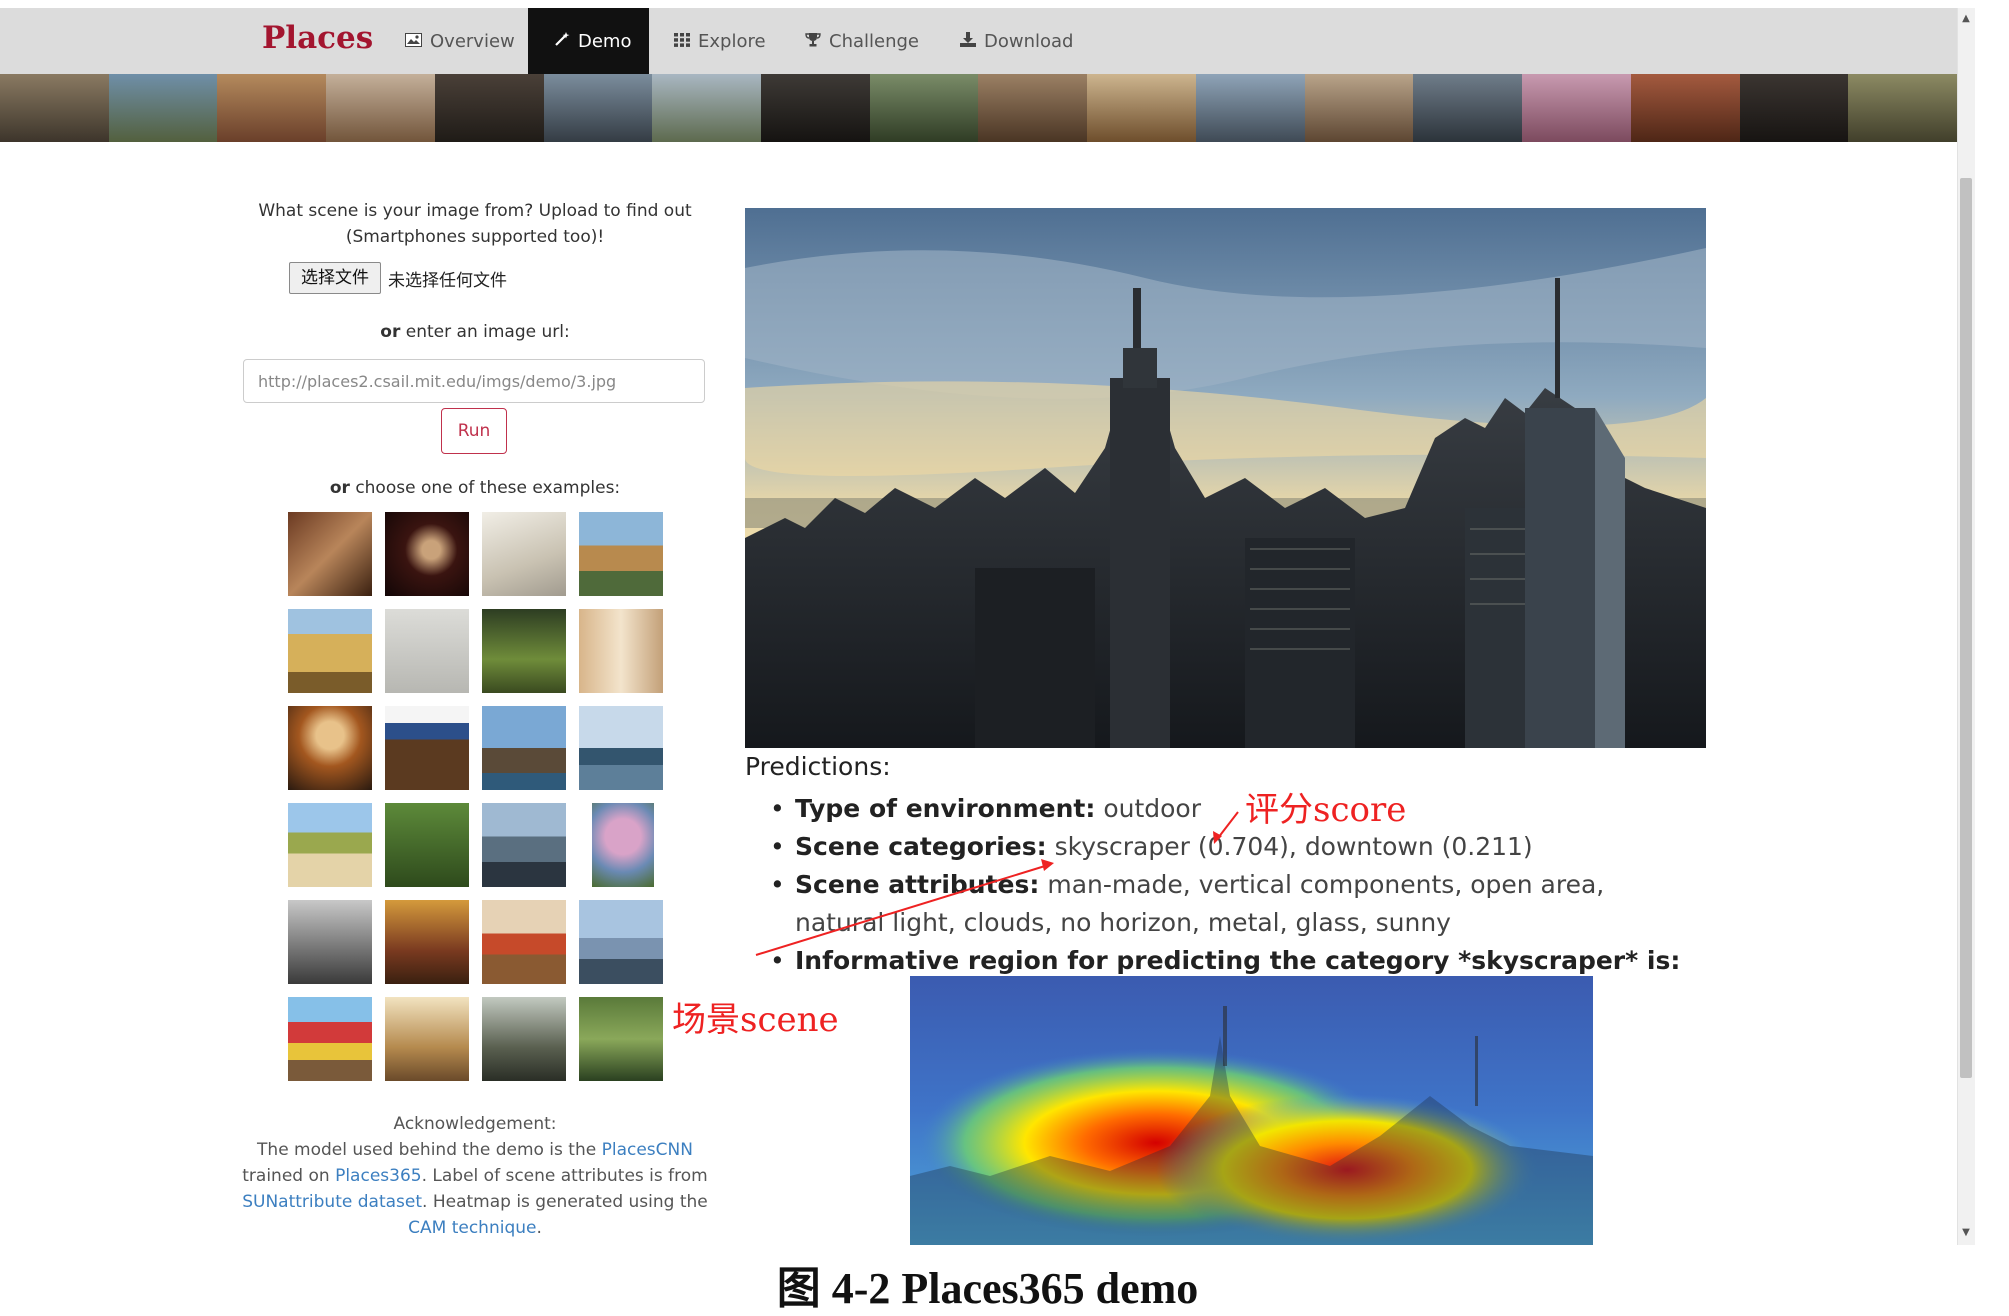 The image size is (2009, 1316). I want to click on scene-arrow-head, so click(1047, 865).